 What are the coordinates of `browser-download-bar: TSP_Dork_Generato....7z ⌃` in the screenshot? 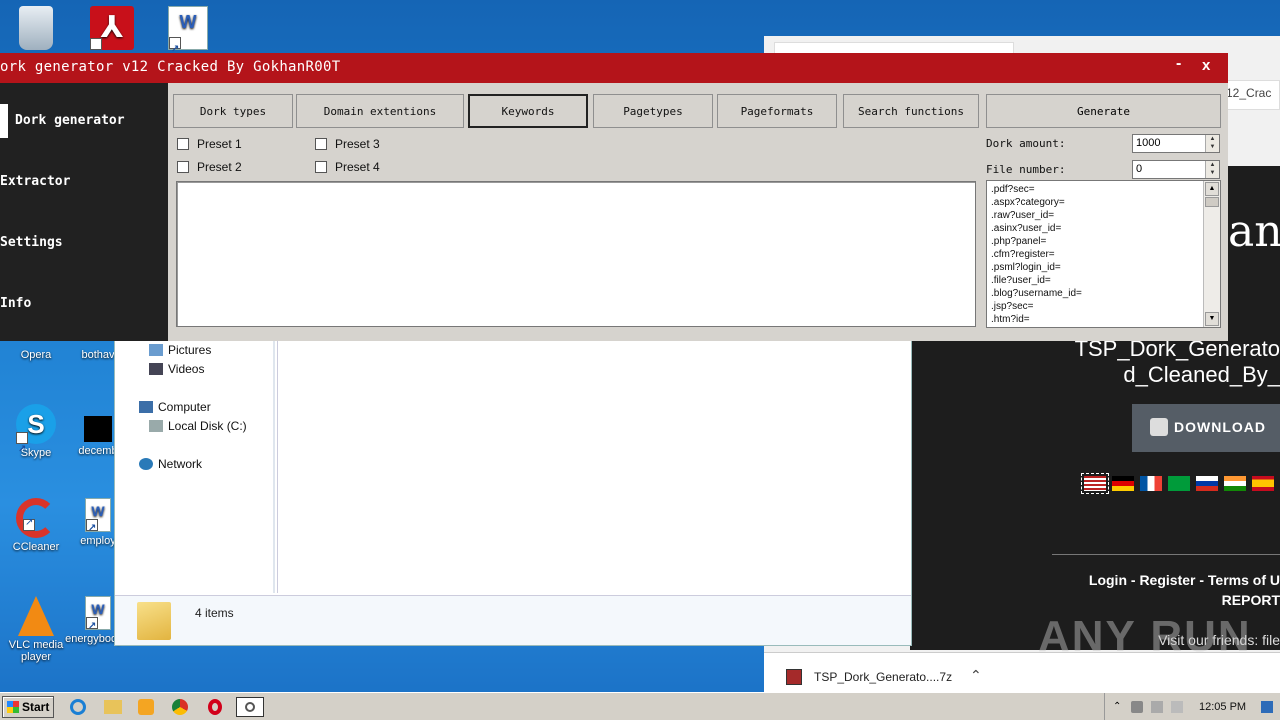 It's located at (1022, 672).